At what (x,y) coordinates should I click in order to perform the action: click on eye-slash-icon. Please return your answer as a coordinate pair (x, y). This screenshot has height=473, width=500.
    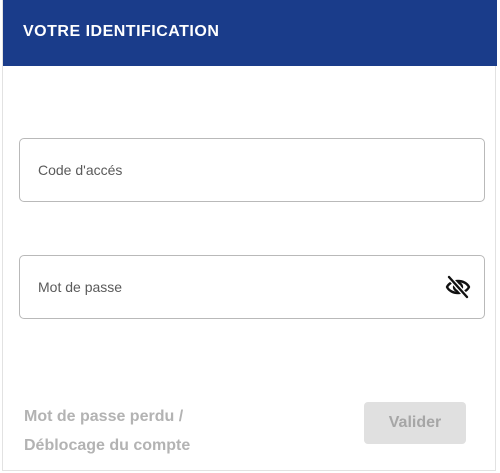
    Looking at the image, I should click on (458, 287).